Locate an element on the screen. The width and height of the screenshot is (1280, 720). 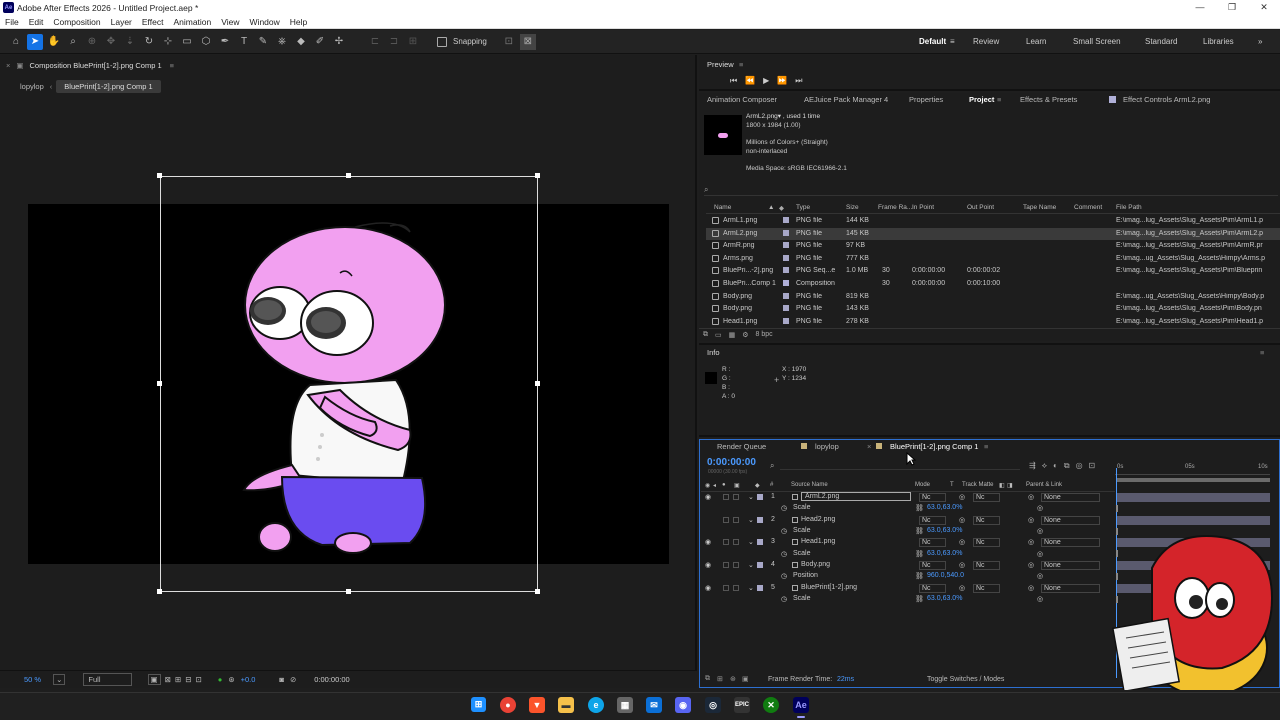
layer-row: ◉ ⌄ 3 Head1.png Nc ◎ Nc ◎ None is located at coordinates (908, 542).